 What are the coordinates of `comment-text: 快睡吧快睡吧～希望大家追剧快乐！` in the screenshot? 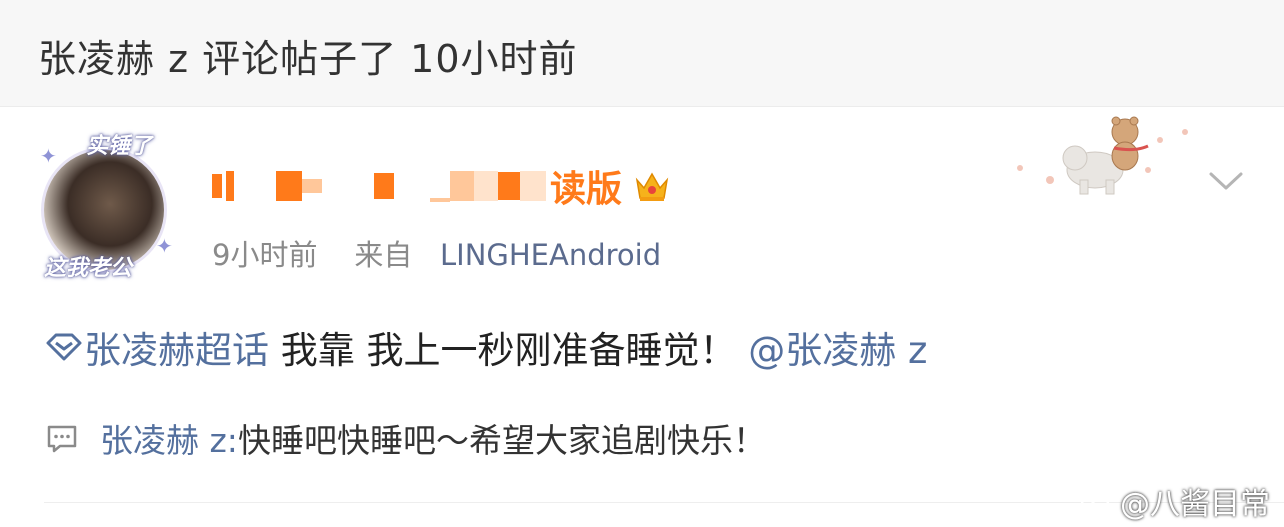 It's located at (501, 440).